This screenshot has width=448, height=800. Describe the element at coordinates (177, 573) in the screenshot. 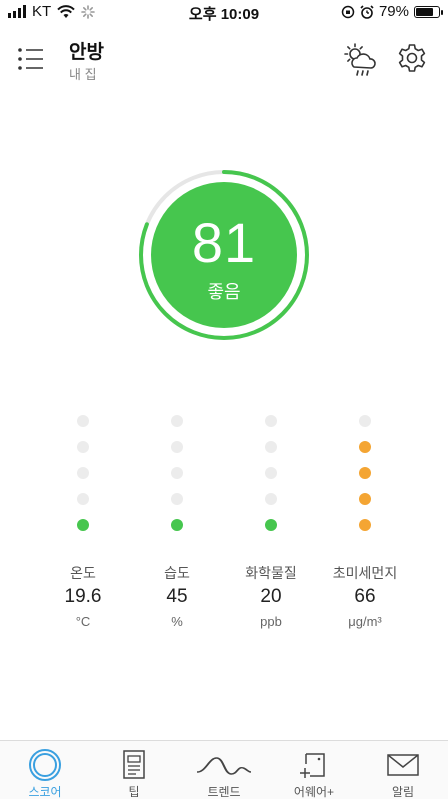

I see `metric-label: 습도` at that location.